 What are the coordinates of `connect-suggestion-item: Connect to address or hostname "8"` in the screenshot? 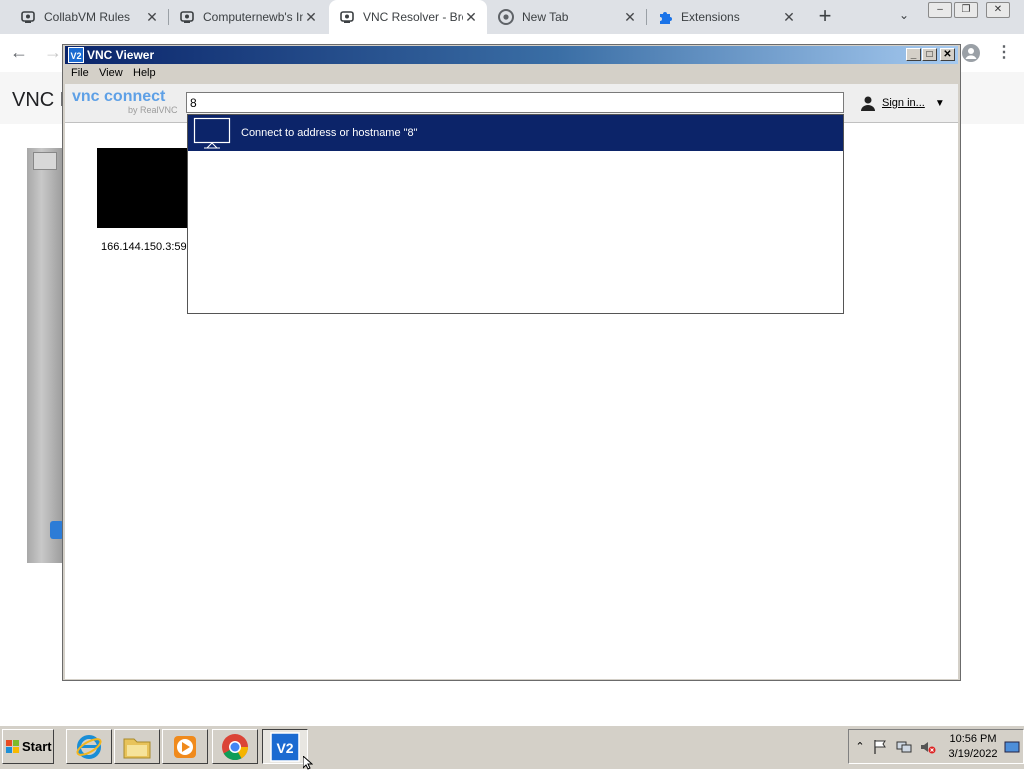 It's located at (515, 133).